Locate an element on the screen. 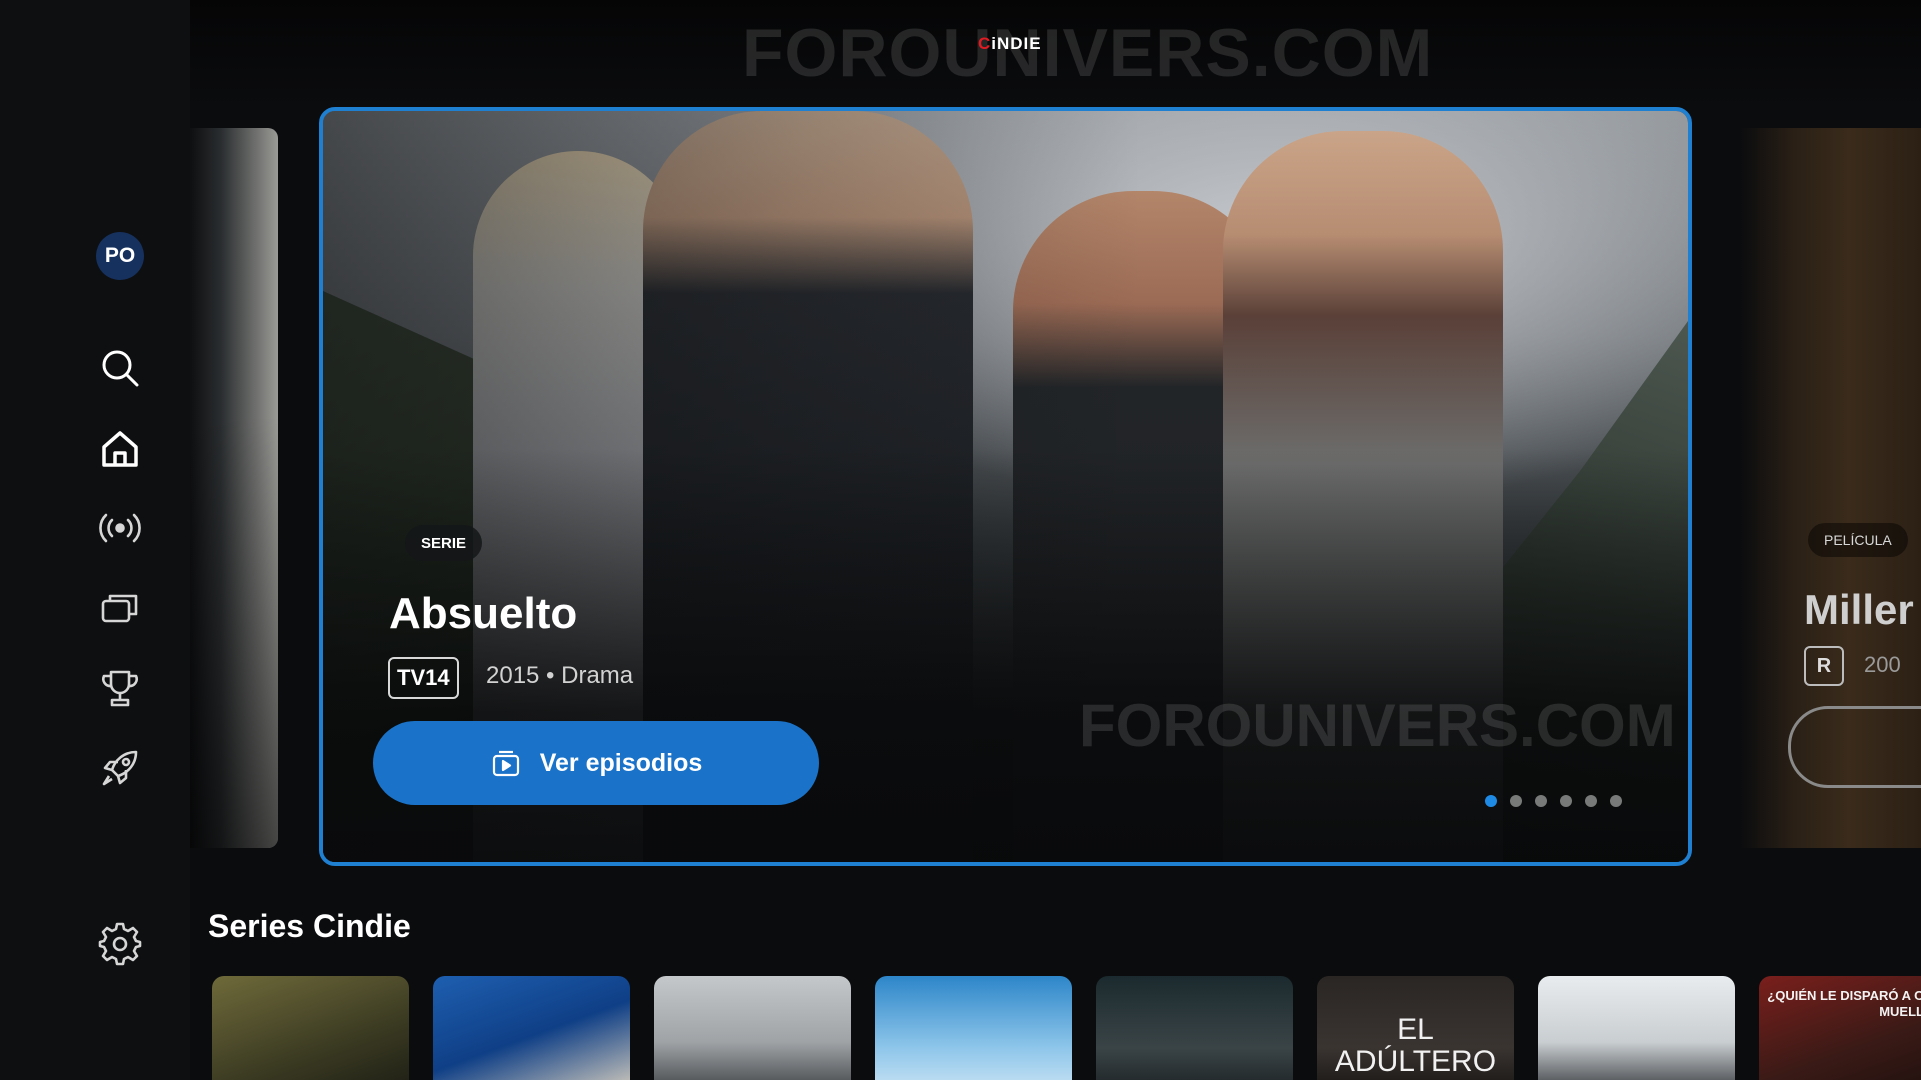 Image resolution: width=1921 pixels, height=1080 pixels. rating-badge: TV14 is located at coordinates (423, 678).